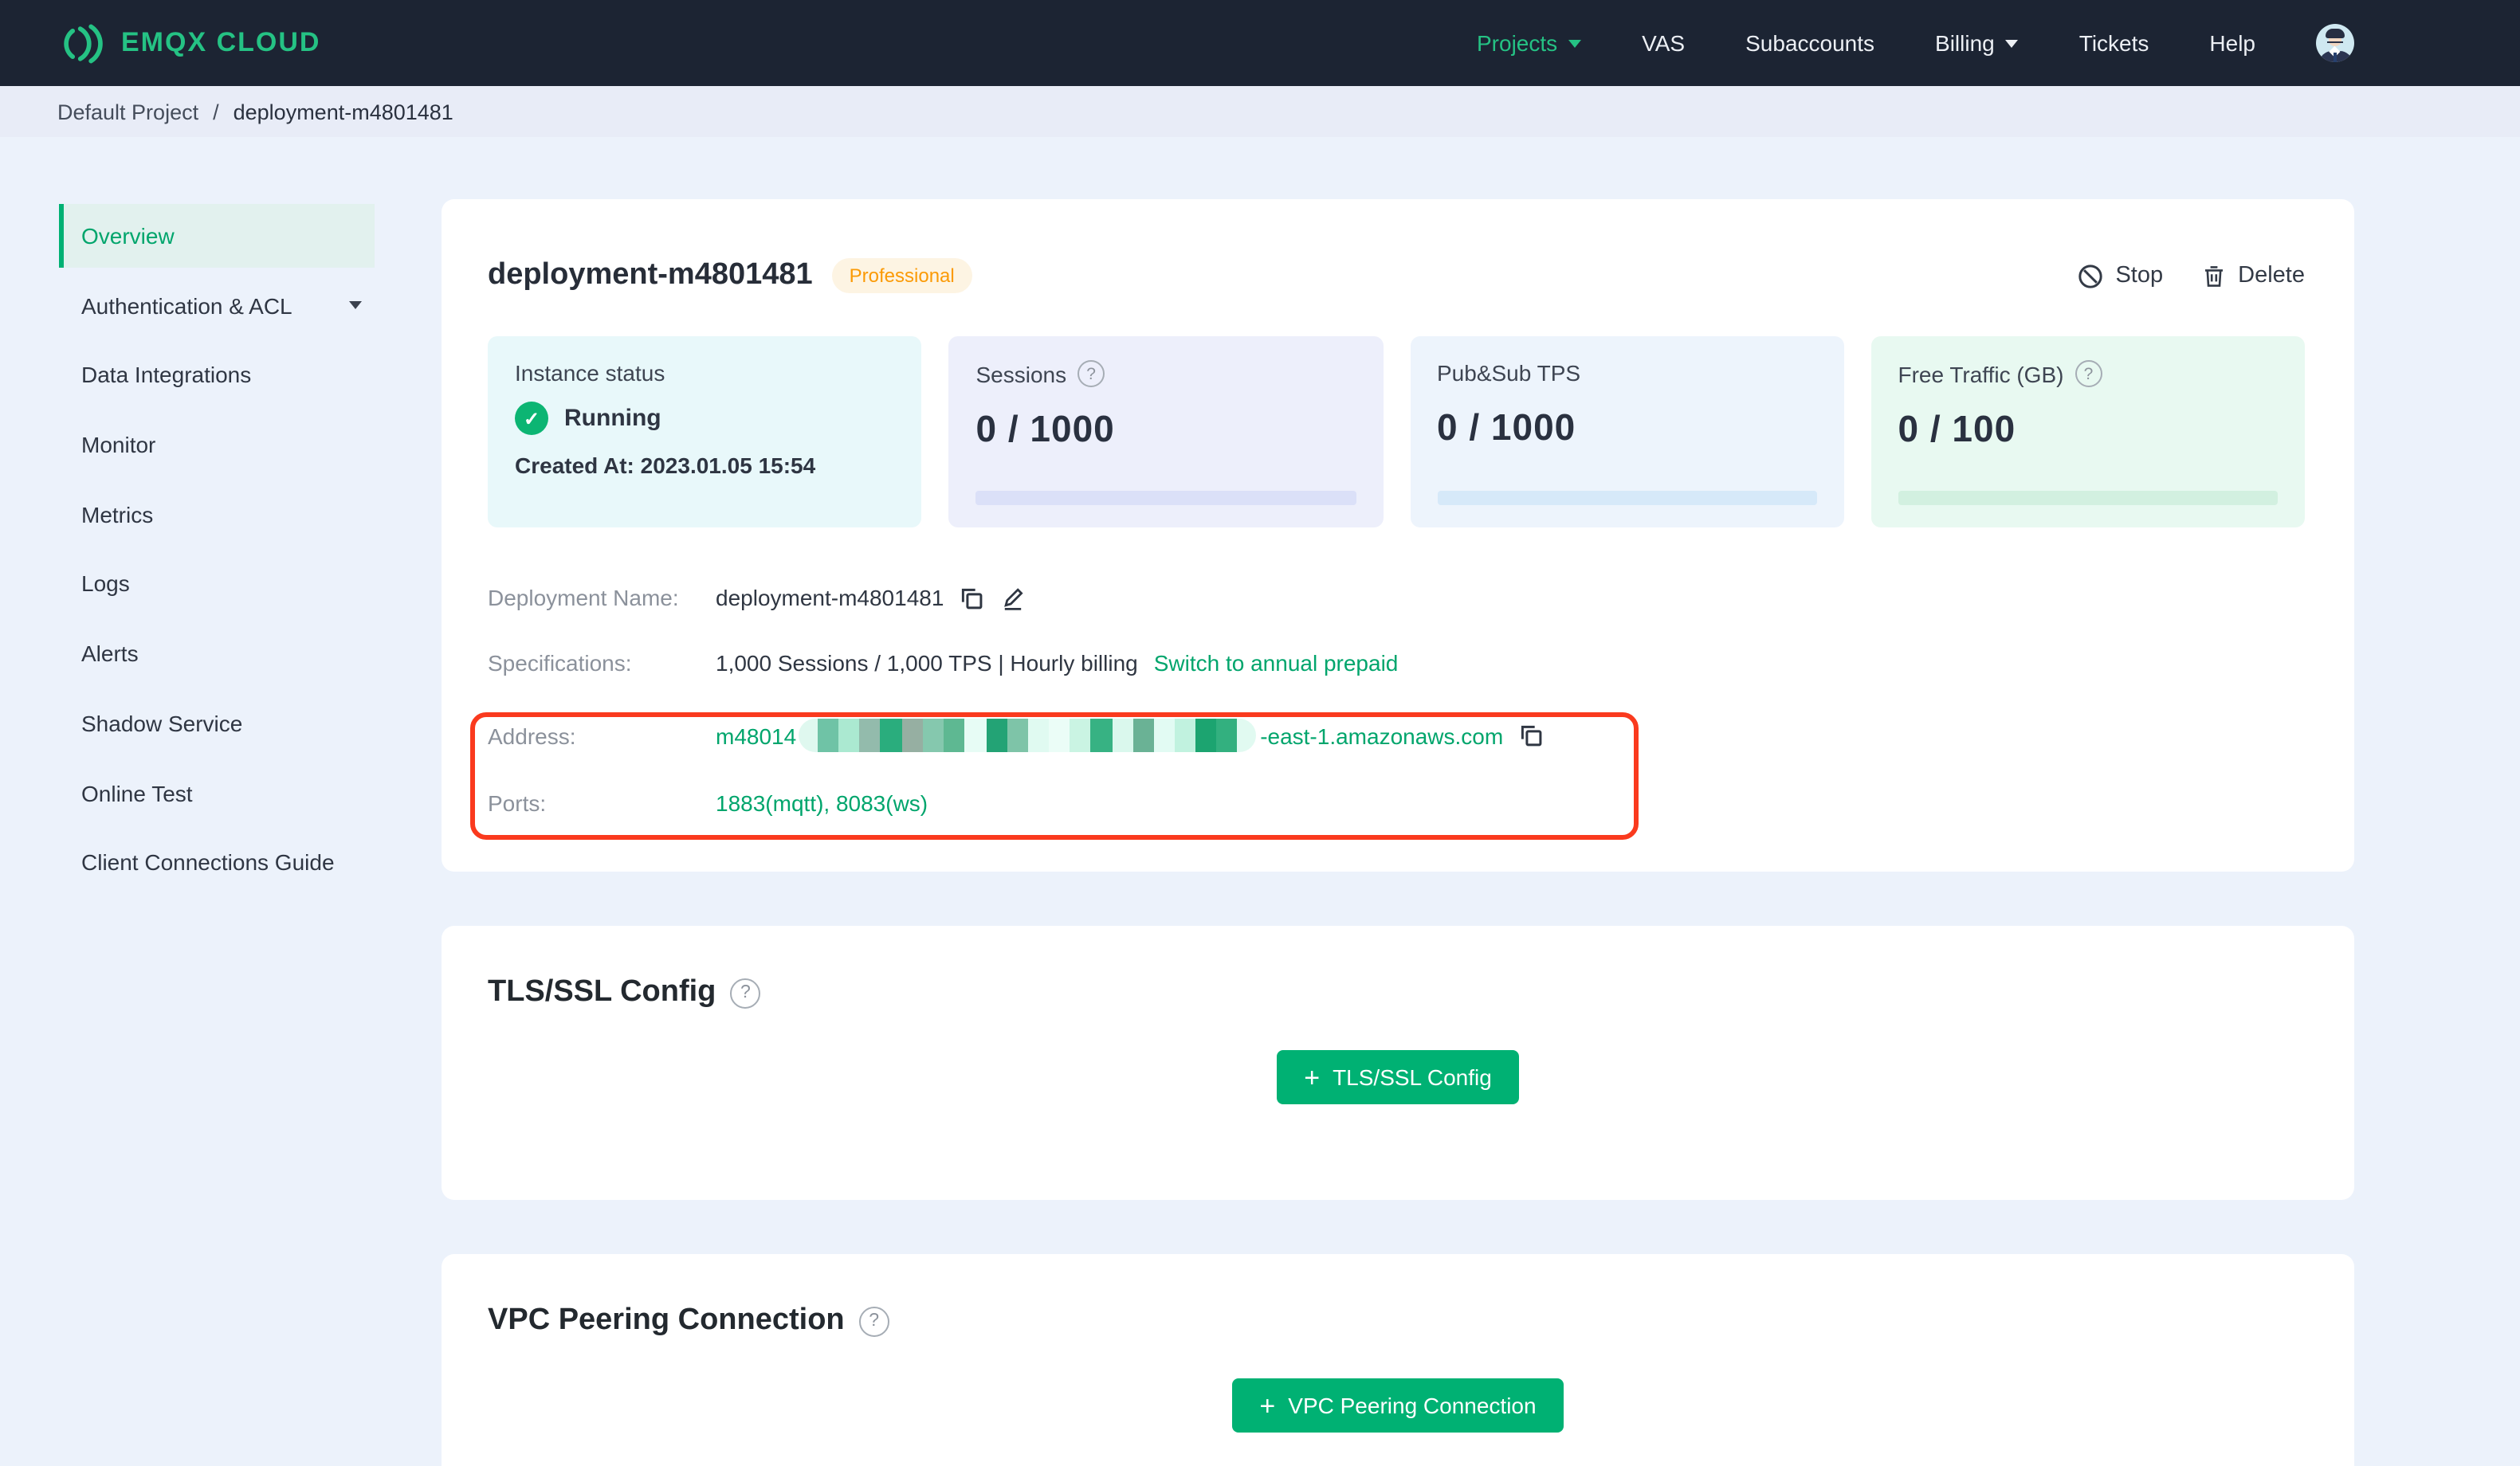 Image resolution: width=2520 pixels, height=1466 pixels. Describe the element at coordinates (1027, 735) in the screenshot. I see `address-redacted-blur` at that location.